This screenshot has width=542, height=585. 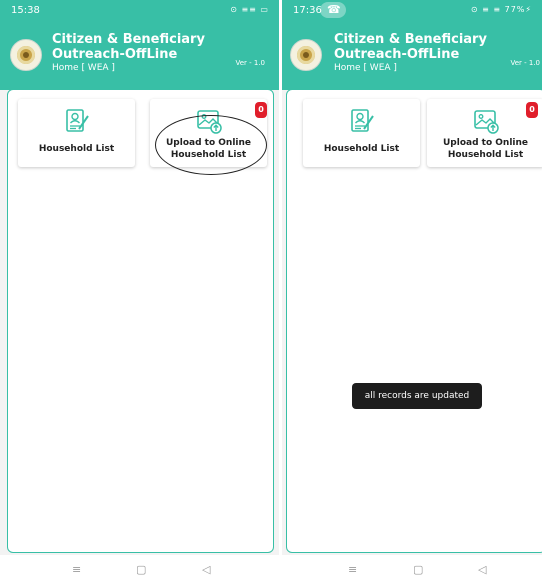 I want to click on annotation-circle, so click(x=211, y=145).